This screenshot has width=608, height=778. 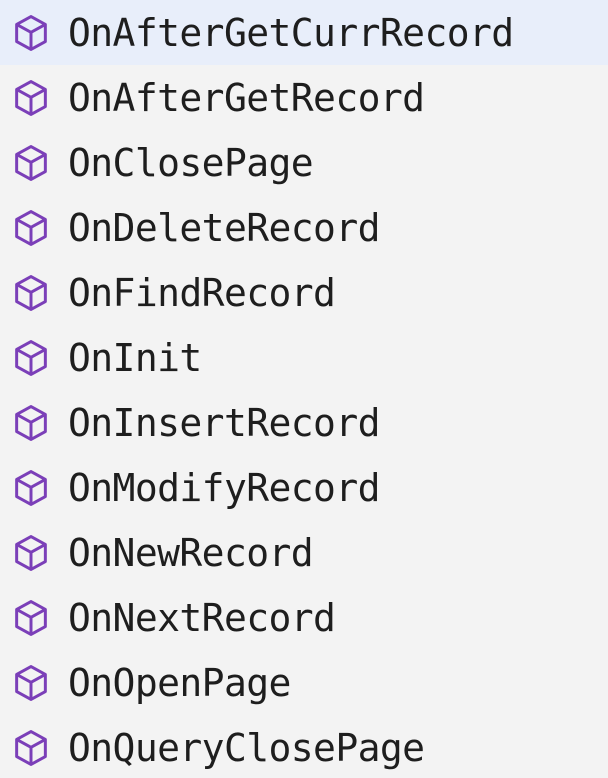 I want to click on suggestion-label: OnOpenPage, so click(x=179, y=682).